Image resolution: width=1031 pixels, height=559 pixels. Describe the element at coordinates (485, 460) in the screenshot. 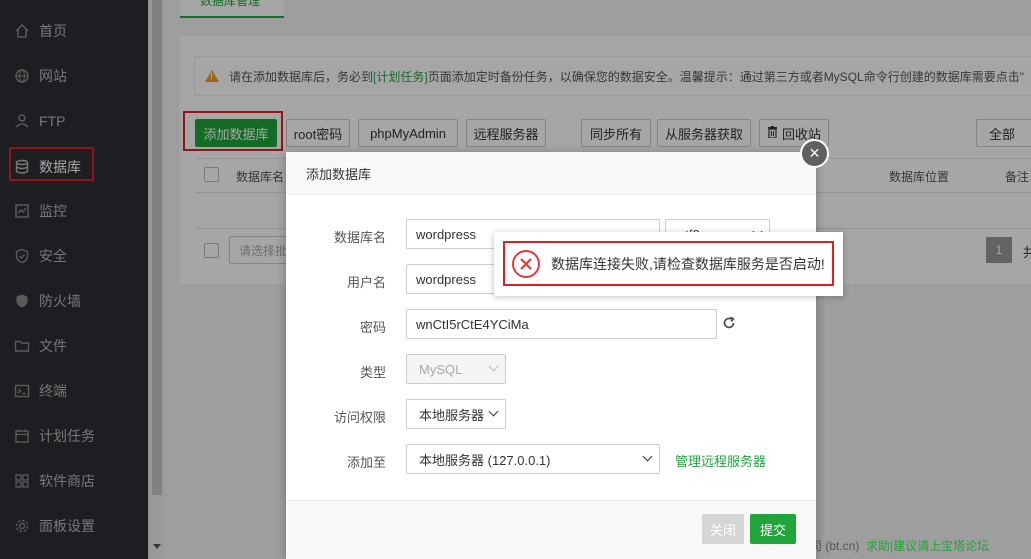

I see `add-to-value: 本地服务器 (127.0.0.1)` at that location.